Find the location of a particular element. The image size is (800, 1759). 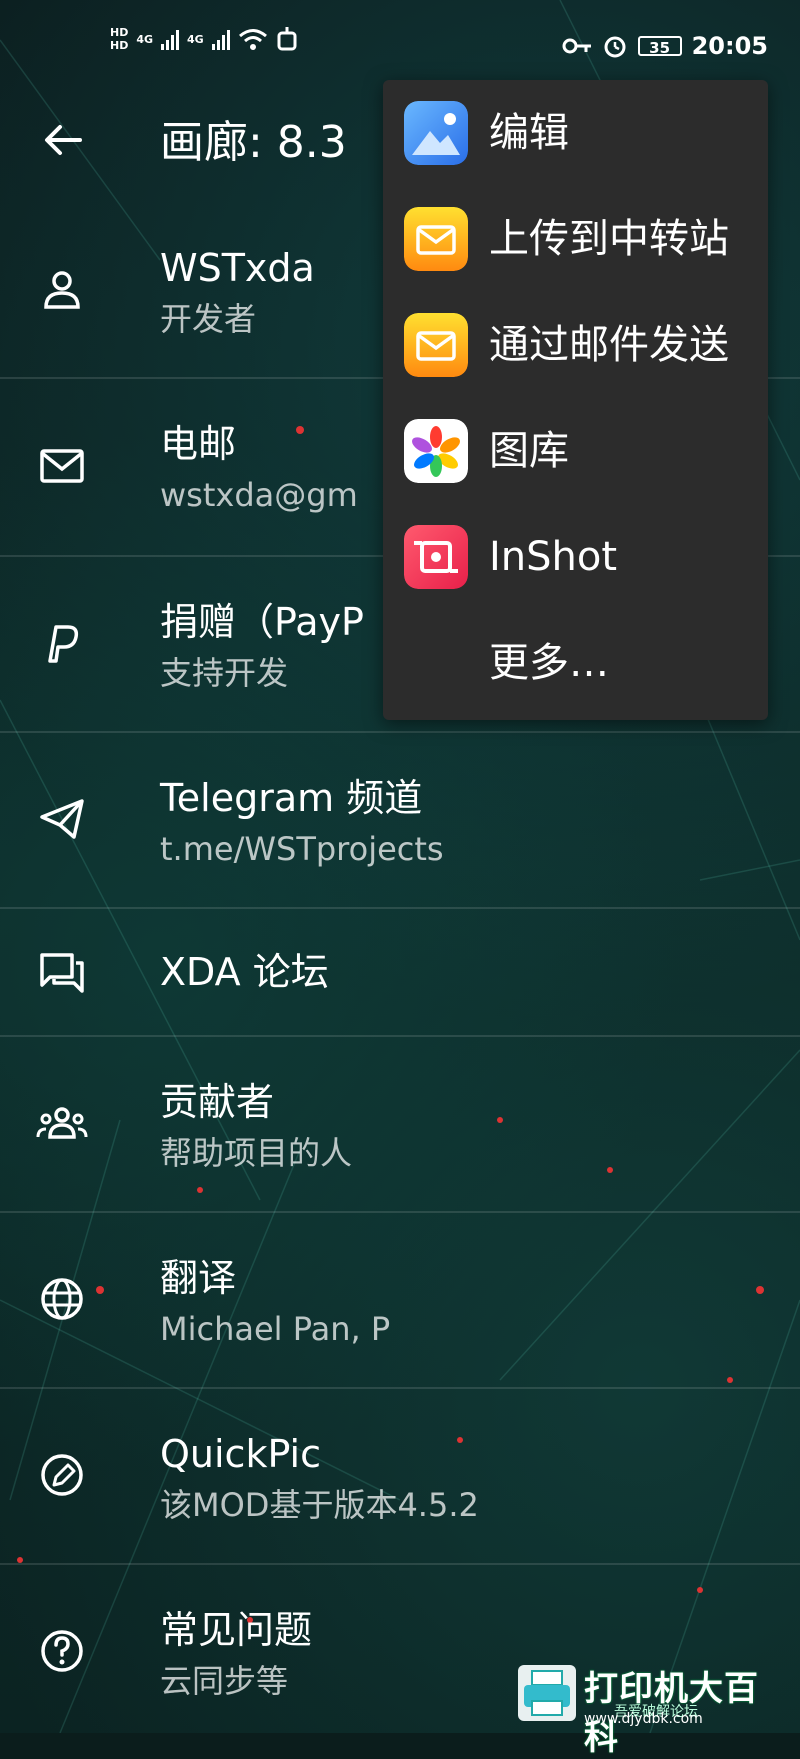

gallery-edit-icon is located at coordinates (436, 133).